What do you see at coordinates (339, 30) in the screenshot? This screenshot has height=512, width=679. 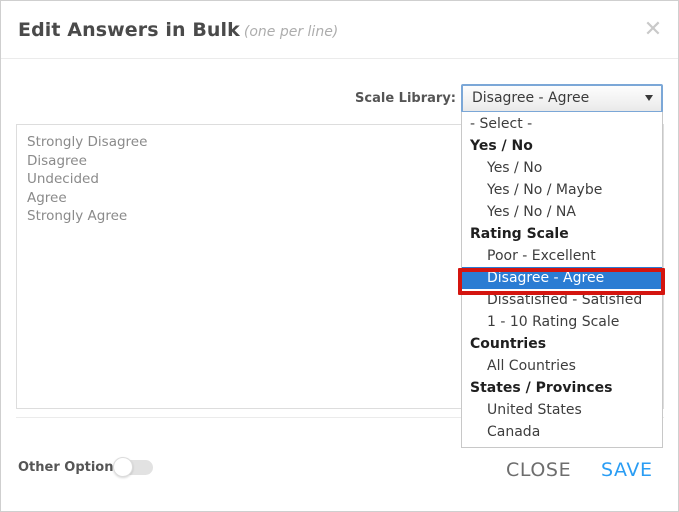 I see `modal-header: Edit Answers in Bulk (one per line) ✕` at bounding box center [339, 30].